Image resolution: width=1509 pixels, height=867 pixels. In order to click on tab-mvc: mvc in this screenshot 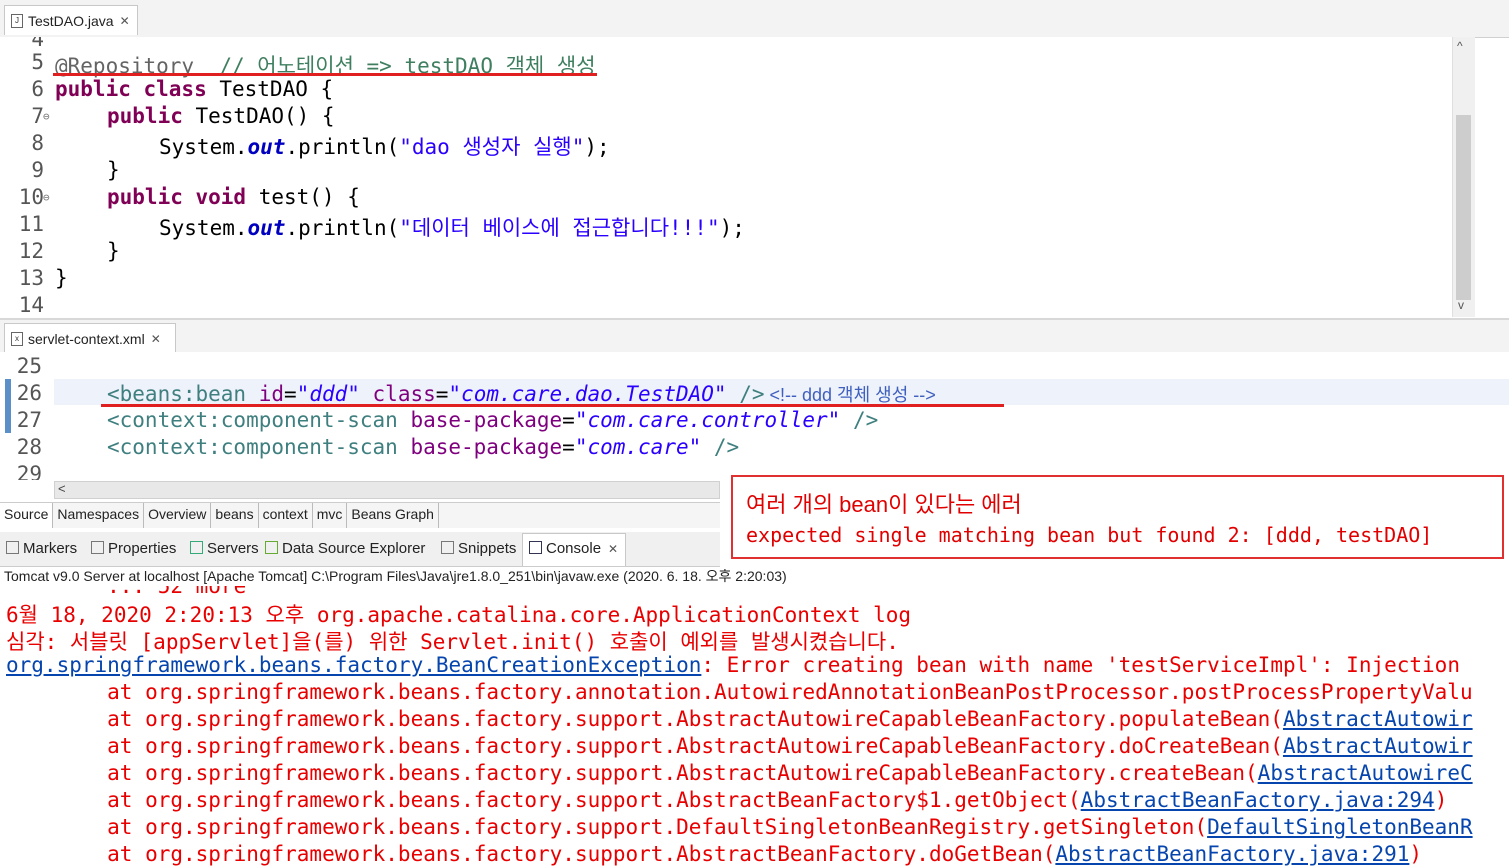, I will do `click(330, 515)`.